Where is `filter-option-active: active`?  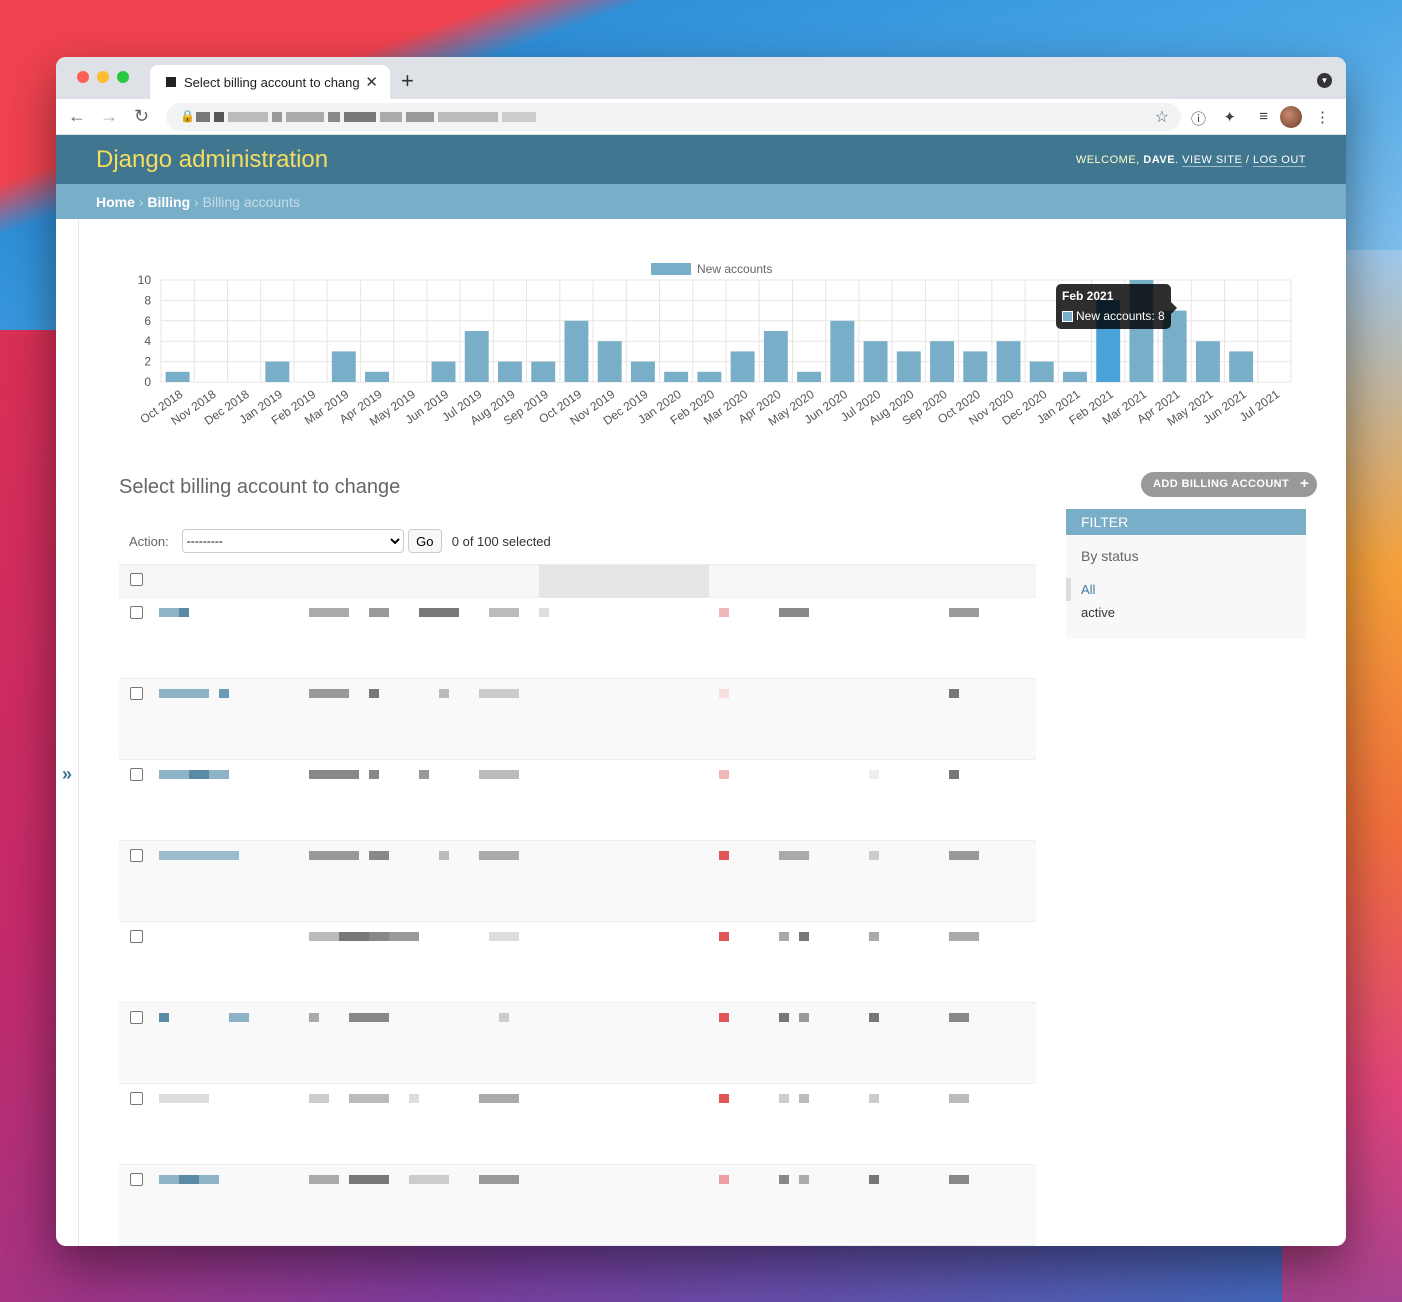
filter-option-active: active is located at coordinates (1186, 612).